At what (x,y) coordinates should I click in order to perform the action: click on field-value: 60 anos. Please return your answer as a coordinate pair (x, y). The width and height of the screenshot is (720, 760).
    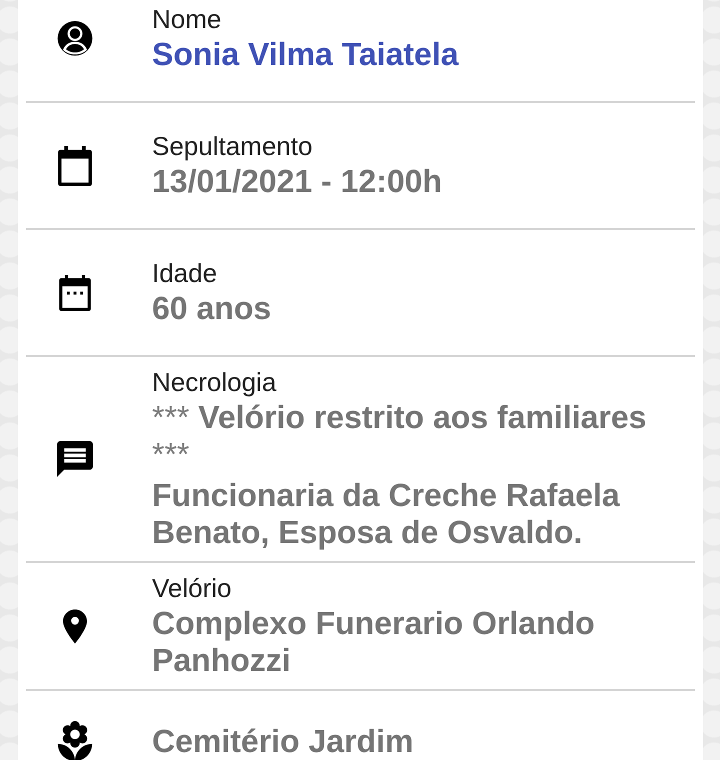
    Looking at the image, I should click on (212, 308).